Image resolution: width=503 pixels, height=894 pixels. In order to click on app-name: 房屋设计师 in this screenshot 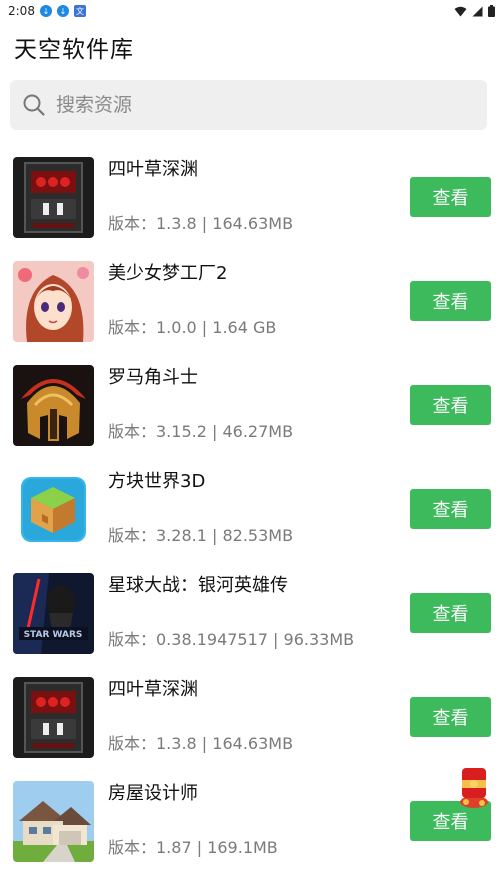, I will do `click(153, 793)`.